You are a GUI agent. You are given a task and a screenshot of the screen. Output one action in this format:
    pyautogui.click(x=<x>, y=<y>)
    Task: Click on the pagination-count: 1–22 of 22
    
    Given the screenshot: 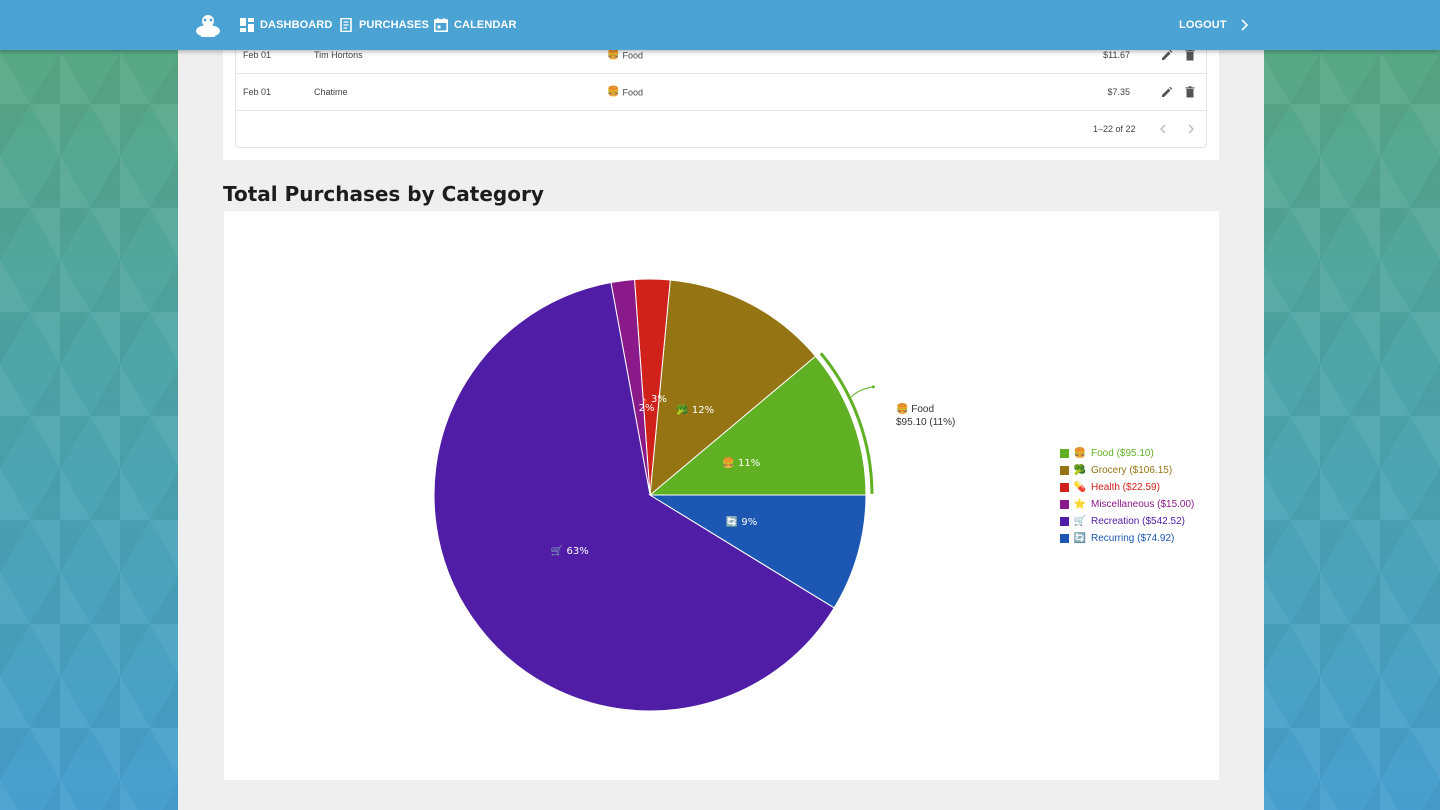 What is the action you would take?
    pyautogui.click(x=1114, y=129)
    